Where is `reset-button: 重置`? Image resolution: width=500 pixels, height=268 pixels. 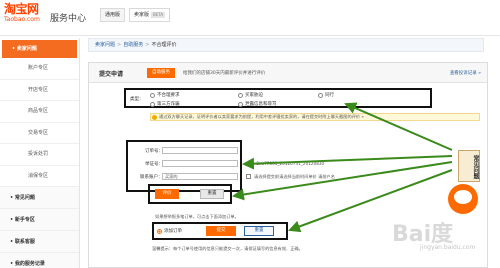 reset-button: 重置 is located at coordinates (212, 194).